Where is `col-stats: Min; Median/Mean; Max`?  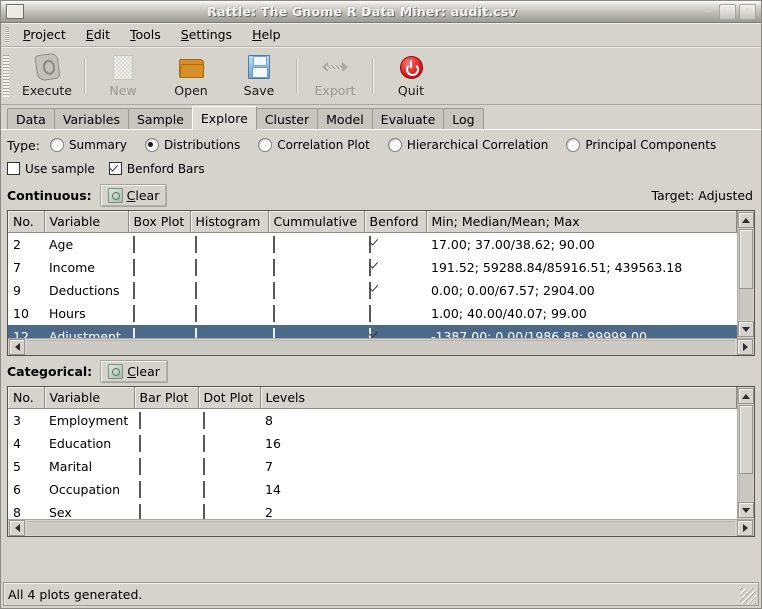
col-stats: Min; Median/Mean; Max is located at coordinates (581, 222).